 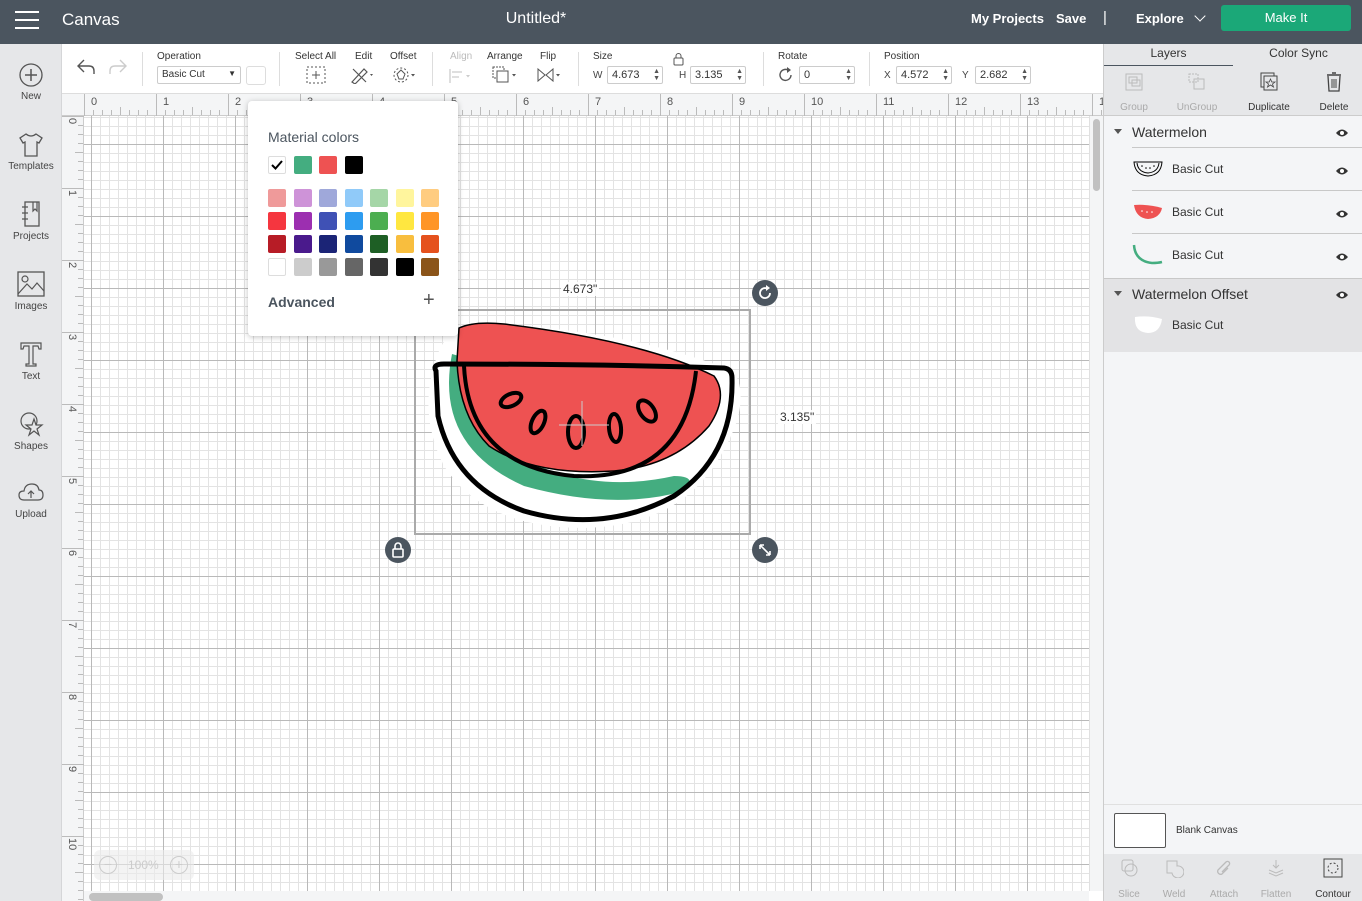 I want to click on save-button: Save, so click(x=1071, y=18).